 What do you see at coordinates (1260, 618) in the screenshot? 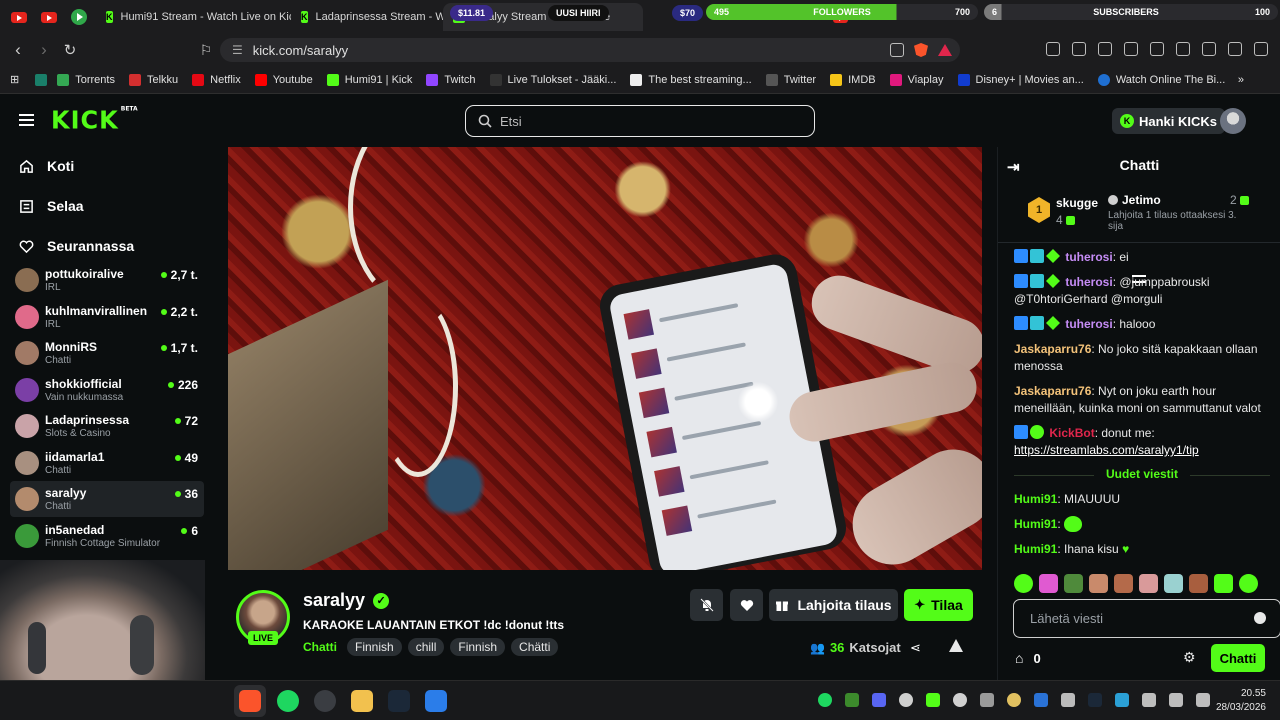
I see `emoji-picker-icon` at bounding box center [1260, 618].